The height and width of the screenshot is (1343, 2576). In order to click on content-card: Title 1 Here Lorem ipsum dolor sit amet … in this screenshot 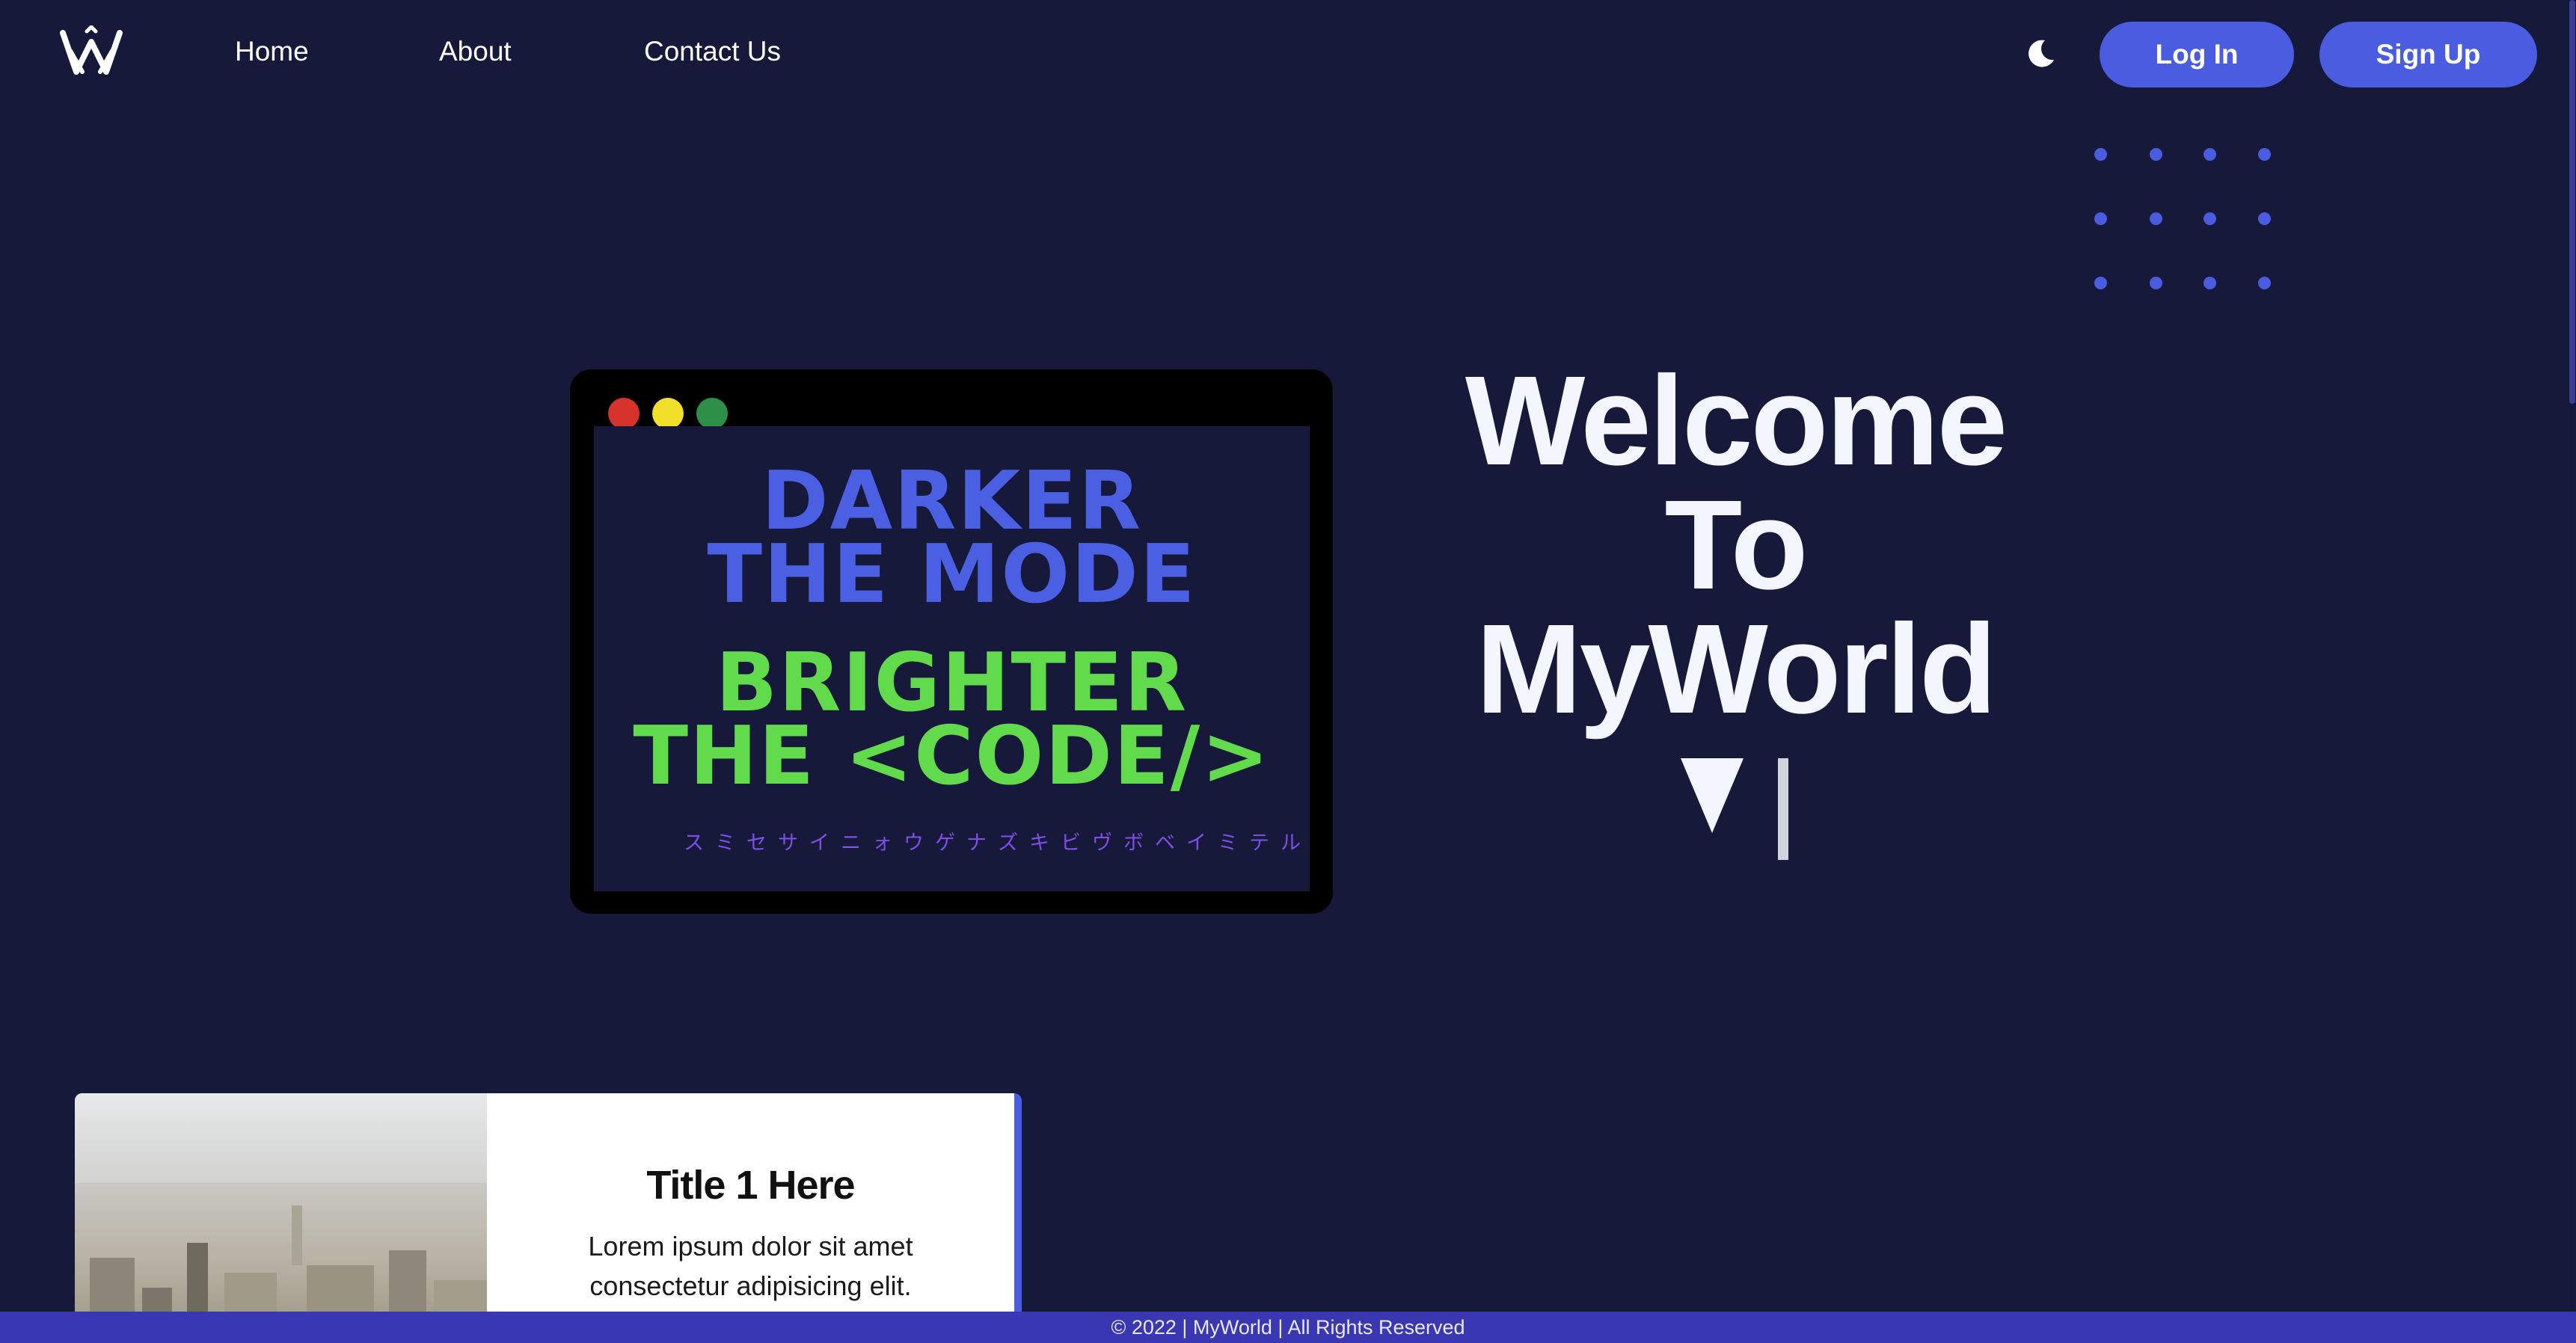, I will do `click(548, 1218)`.